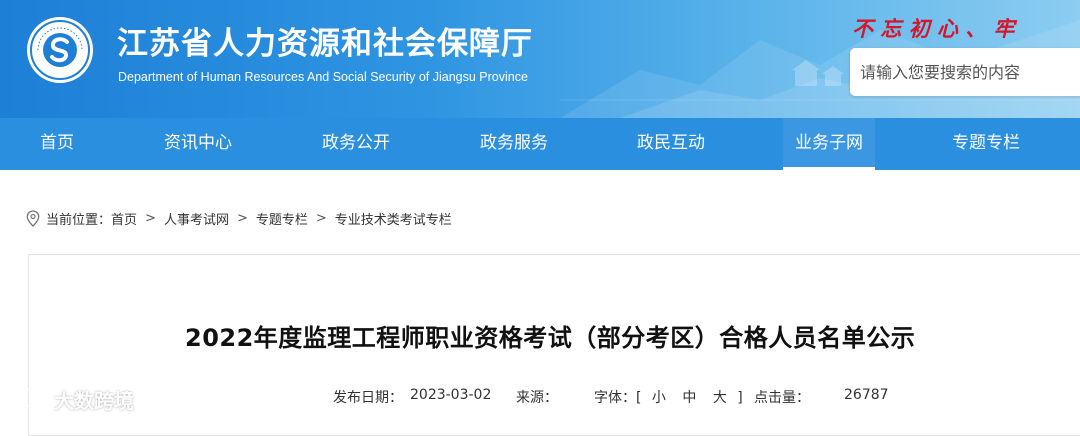 The image size is (1080, 436). I want to click on font-size-close: ], so click(740, 398).